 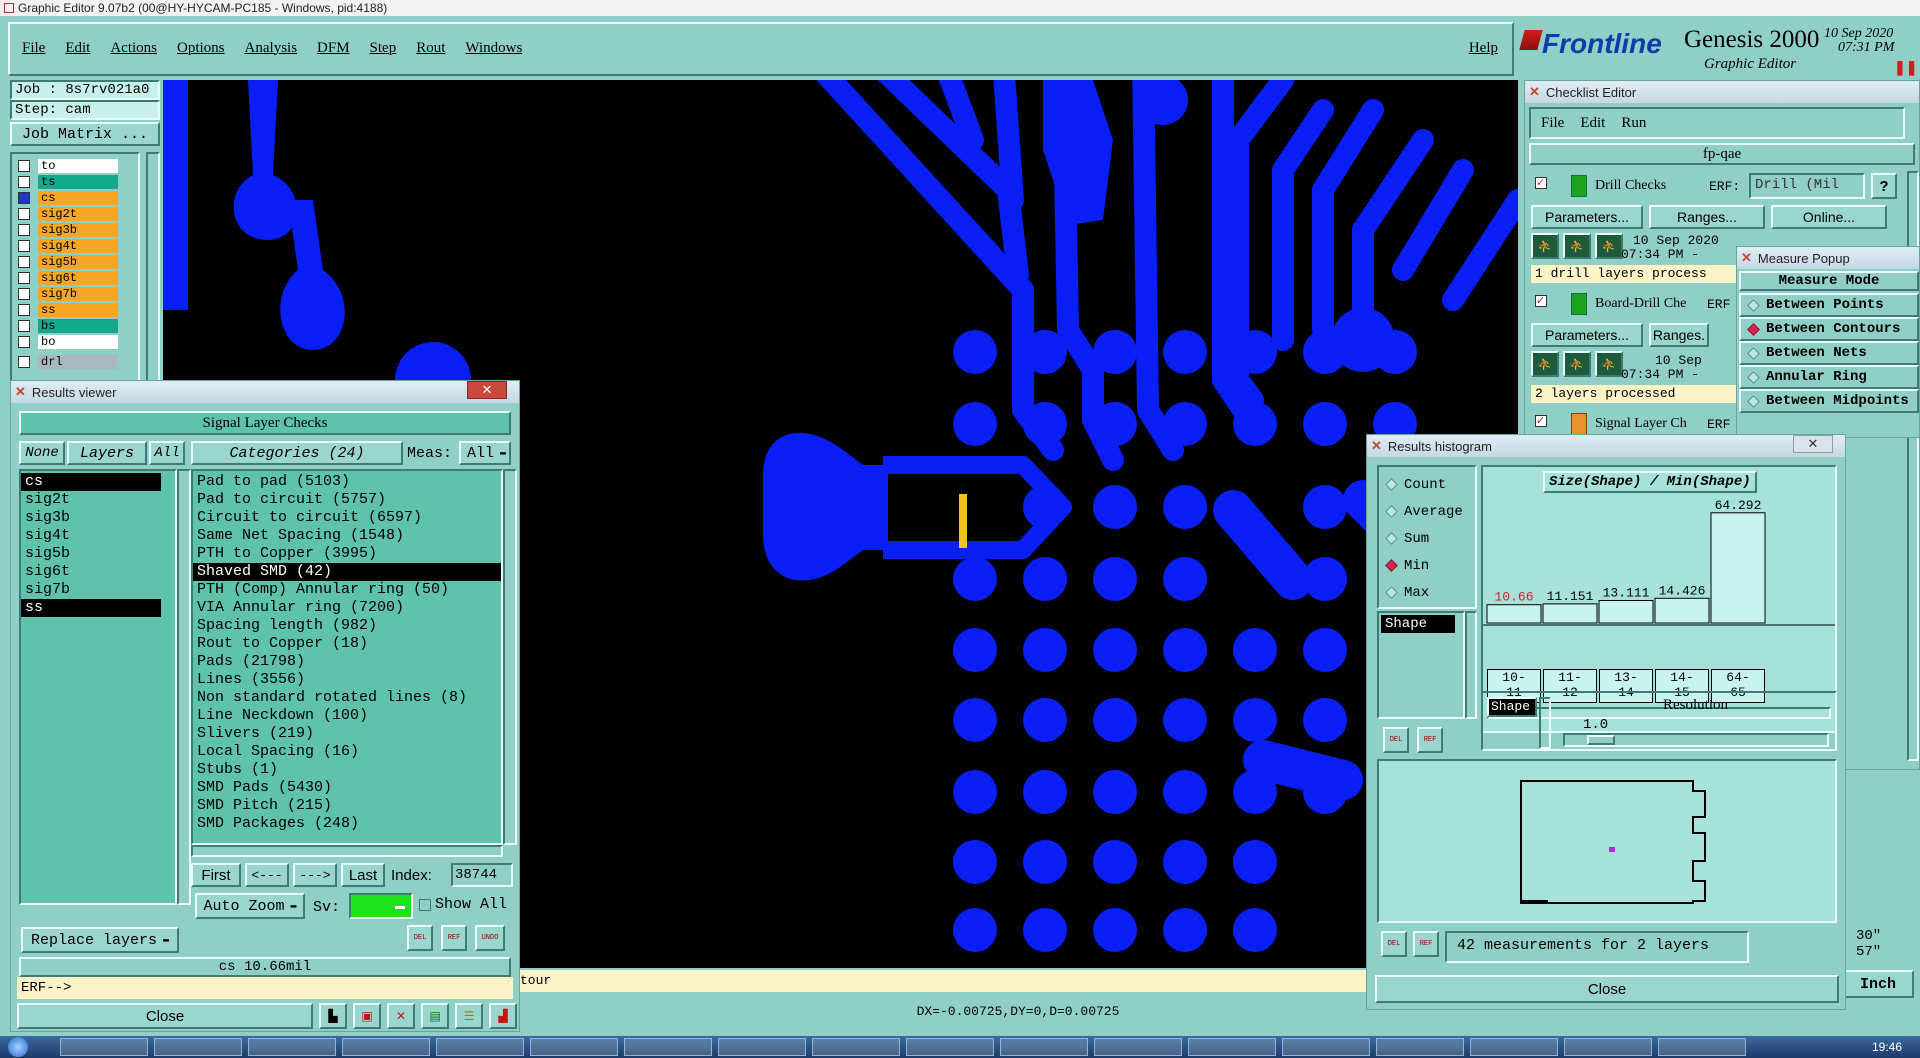 I want to click on prev-button: <---, so click(x=267, y=875).